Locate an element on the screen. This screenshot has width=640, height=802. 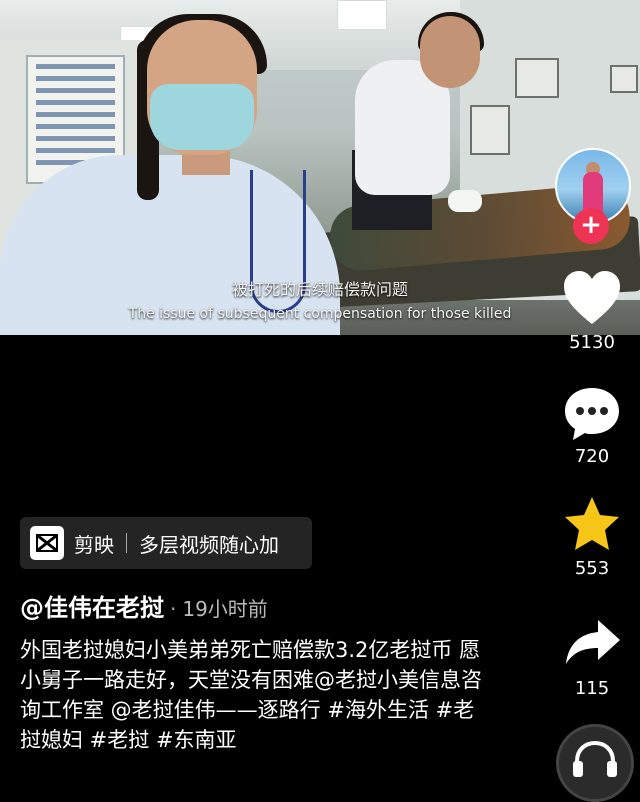
like-count: 5130 is located at coordinates (592, 342).